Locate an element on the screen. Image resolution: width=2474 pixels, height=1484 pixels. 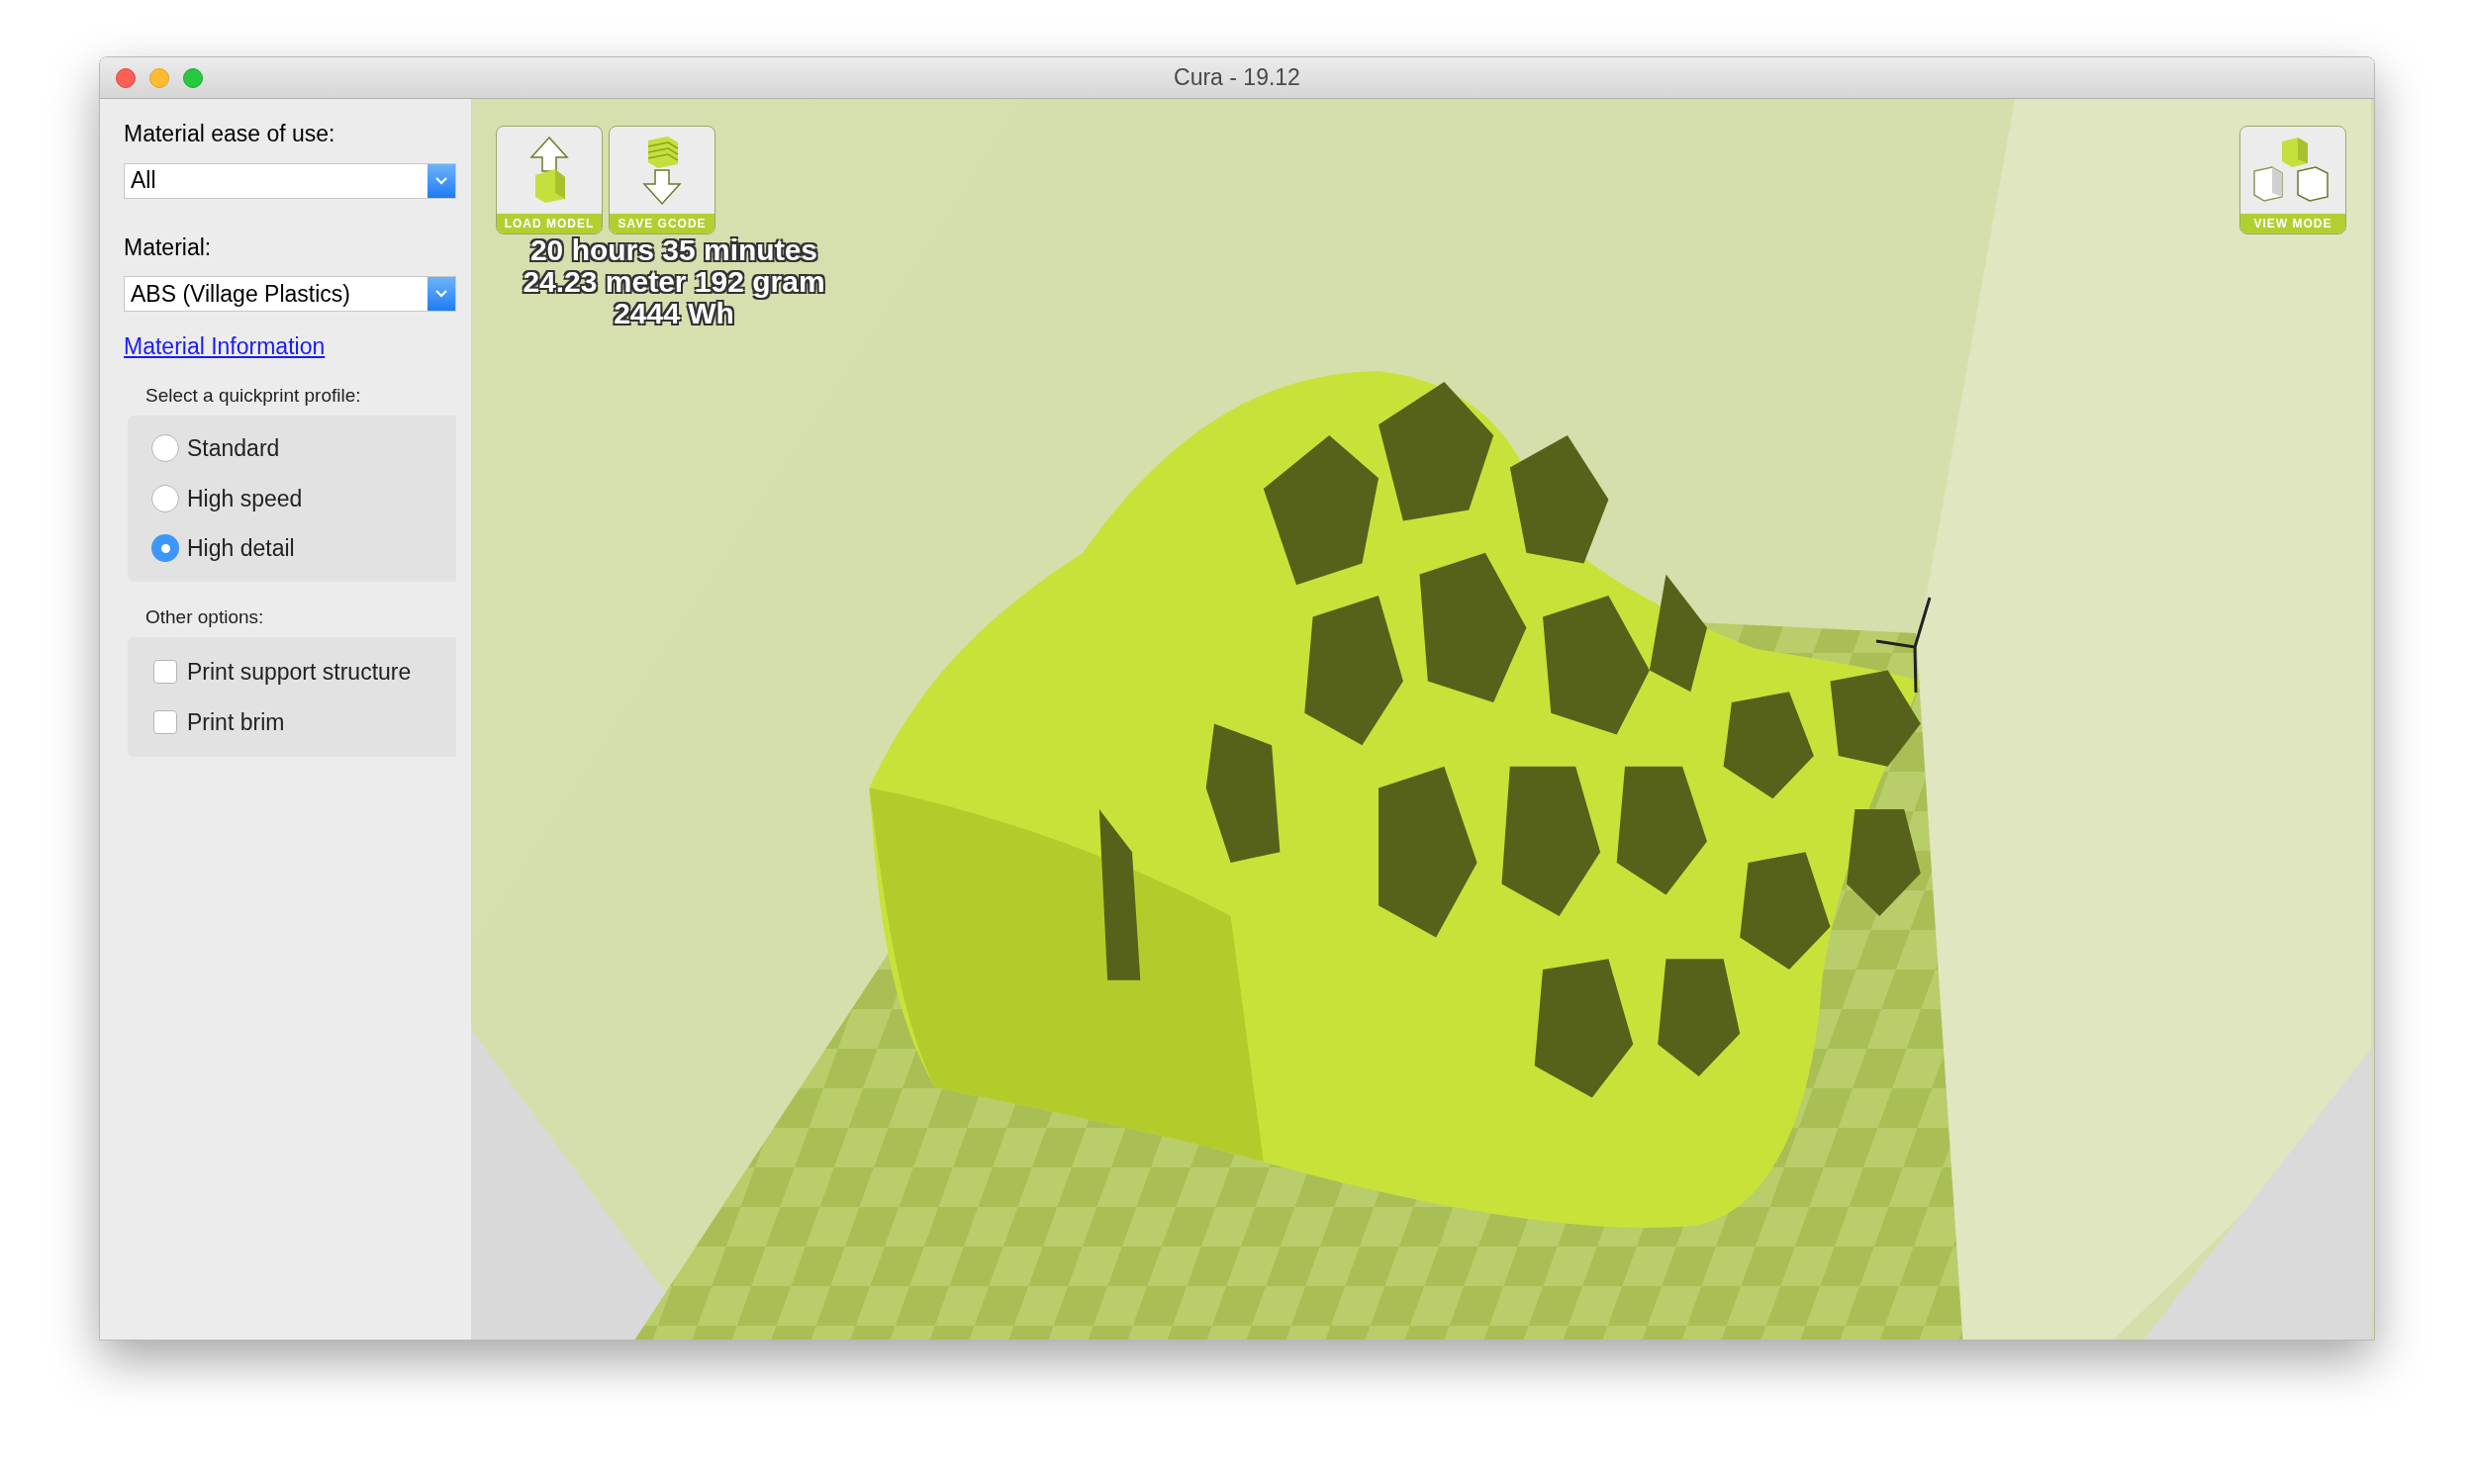
radio-label: High speed is located at coordinates (245, 498).